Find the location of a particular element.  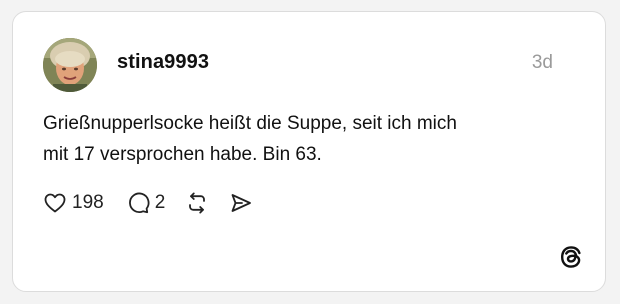

send-arrow-icon is located at coordinates (241, 203).